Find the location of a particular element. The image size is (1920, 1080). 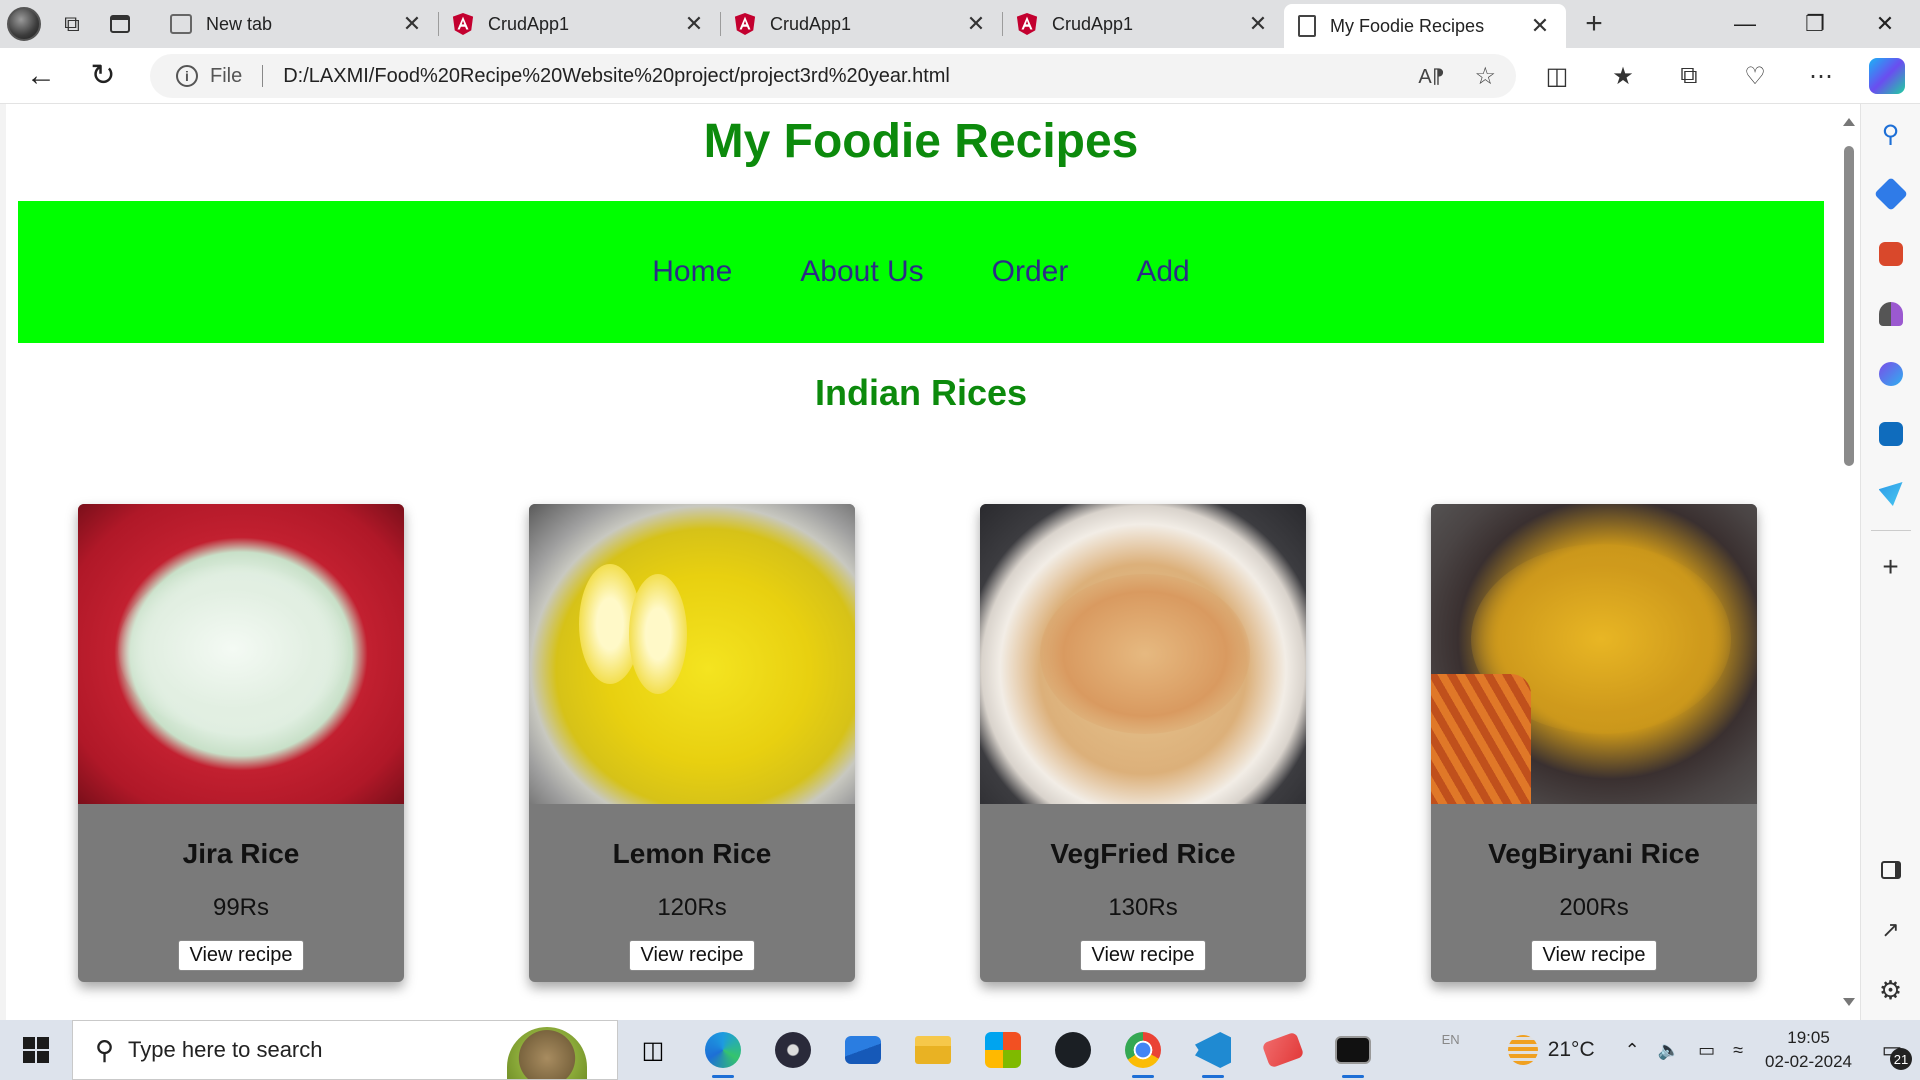

task-view-button: ◫ is located at coordinates (653, 1050).